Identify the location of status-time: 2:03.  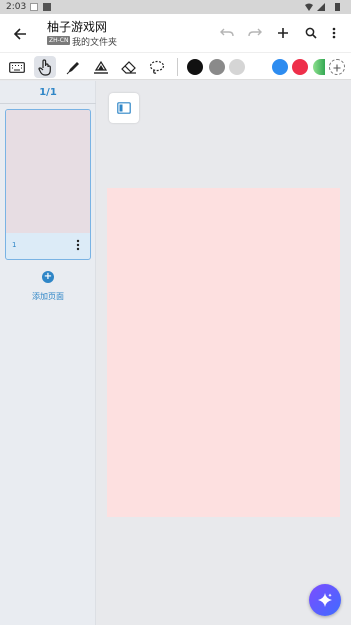
(16, 7).